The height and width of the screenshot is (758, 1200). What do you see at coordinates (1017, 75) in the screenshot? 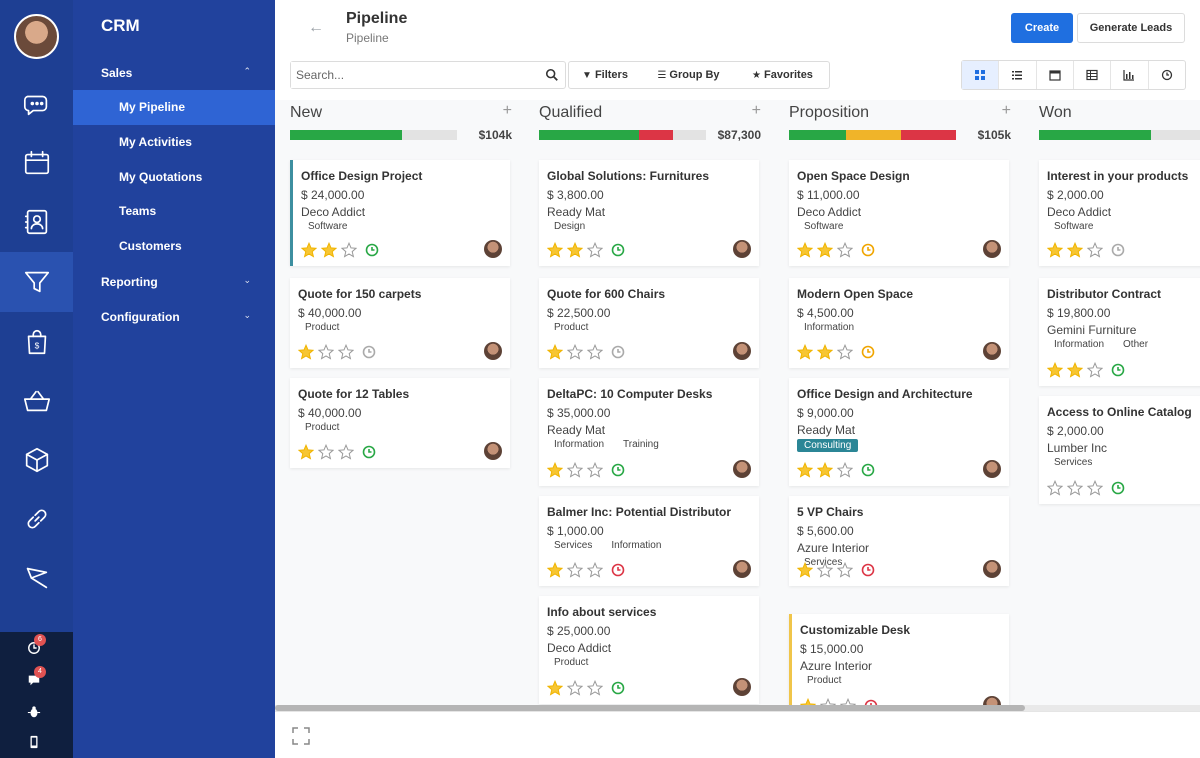
I see `list-view-icon` at bounding box center [1017, 75].